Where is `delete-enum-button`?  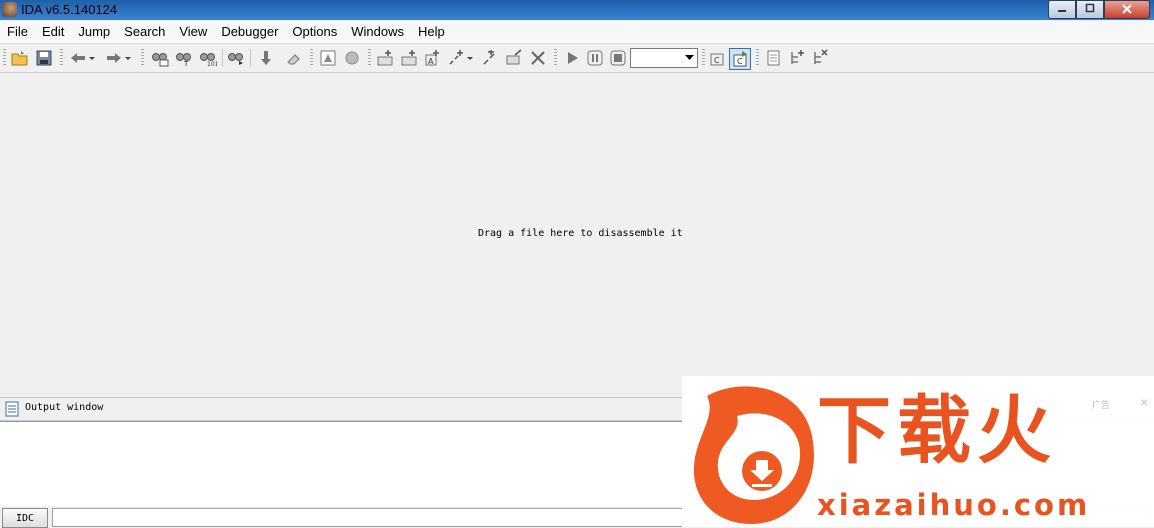
delete-enum-button is located at coordinates (820, 58).